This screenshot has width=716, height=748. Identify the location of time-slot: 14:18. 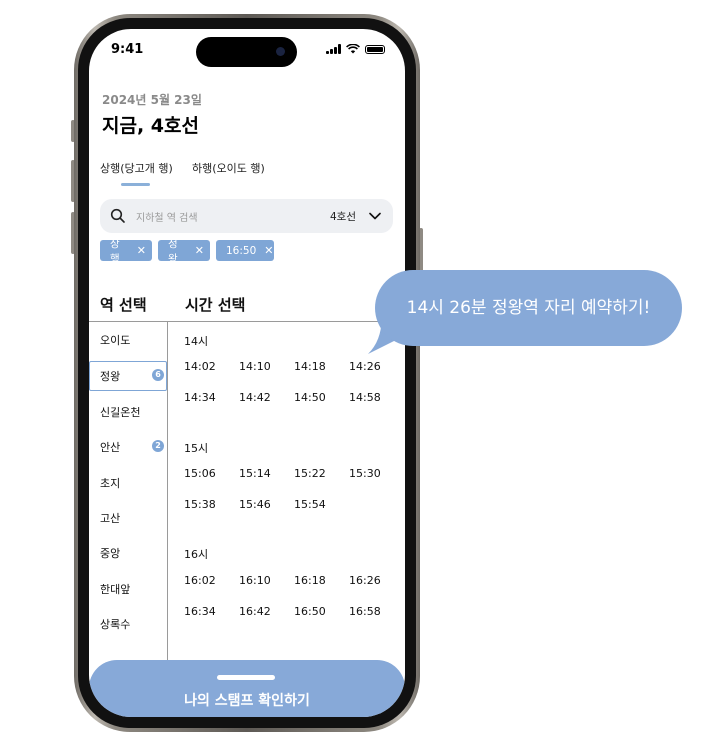
(310, 366).